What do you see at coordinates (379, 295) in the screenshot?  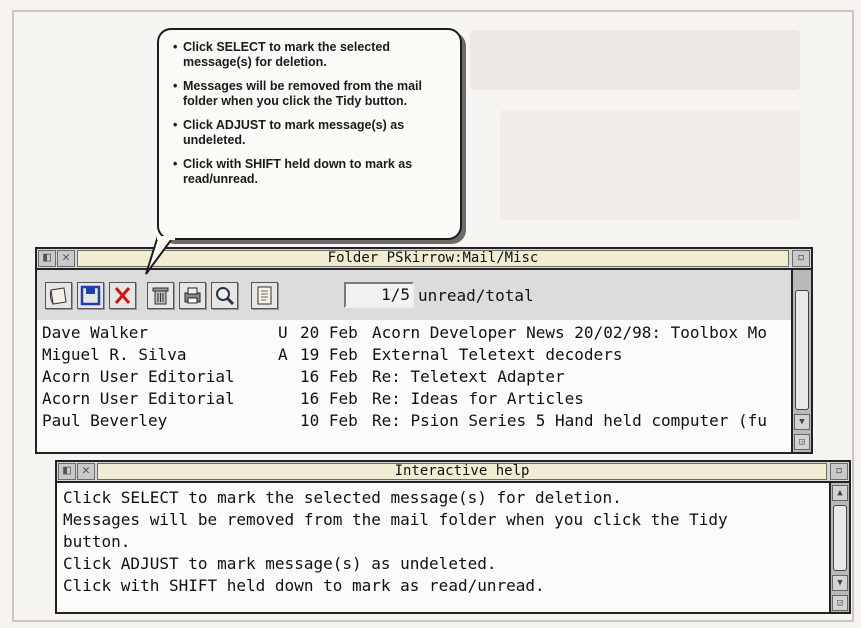 I see `unread-count-field: 1/5` at bounding box center [379, 295].